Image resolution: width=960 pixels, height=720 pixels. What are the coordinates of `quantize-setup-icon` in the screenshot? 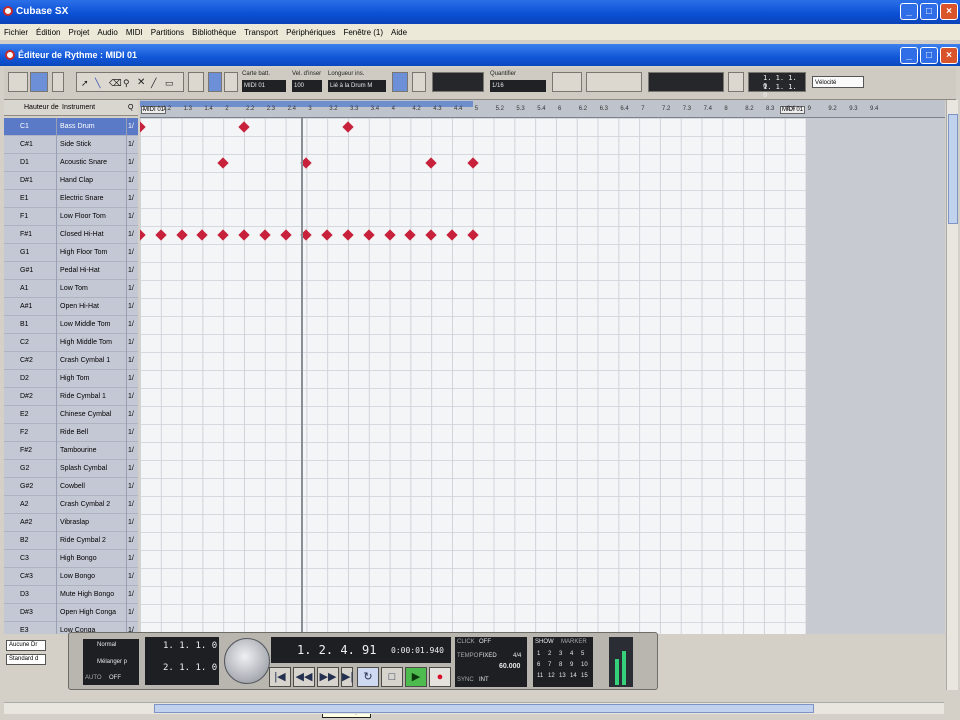 It's located at (567, 82).